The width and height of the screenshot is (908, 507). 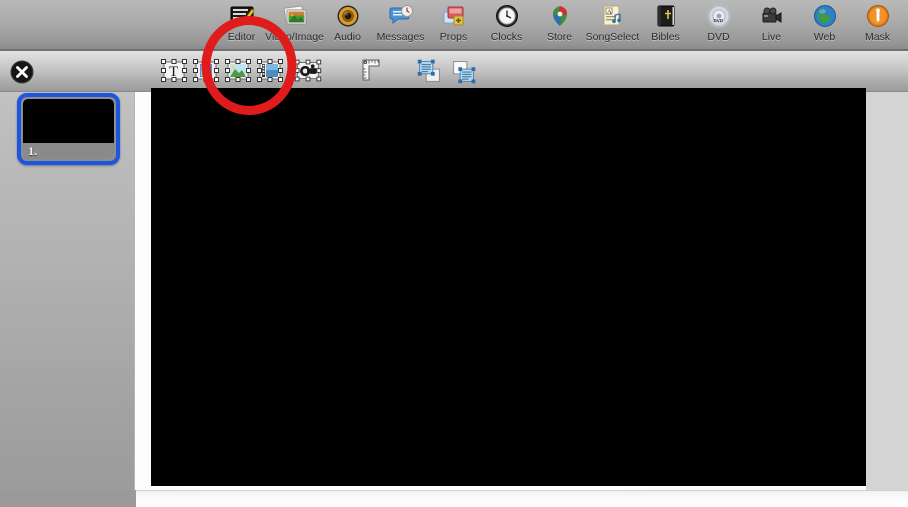 I want to click on status-strip, so click(x=522, y=498).